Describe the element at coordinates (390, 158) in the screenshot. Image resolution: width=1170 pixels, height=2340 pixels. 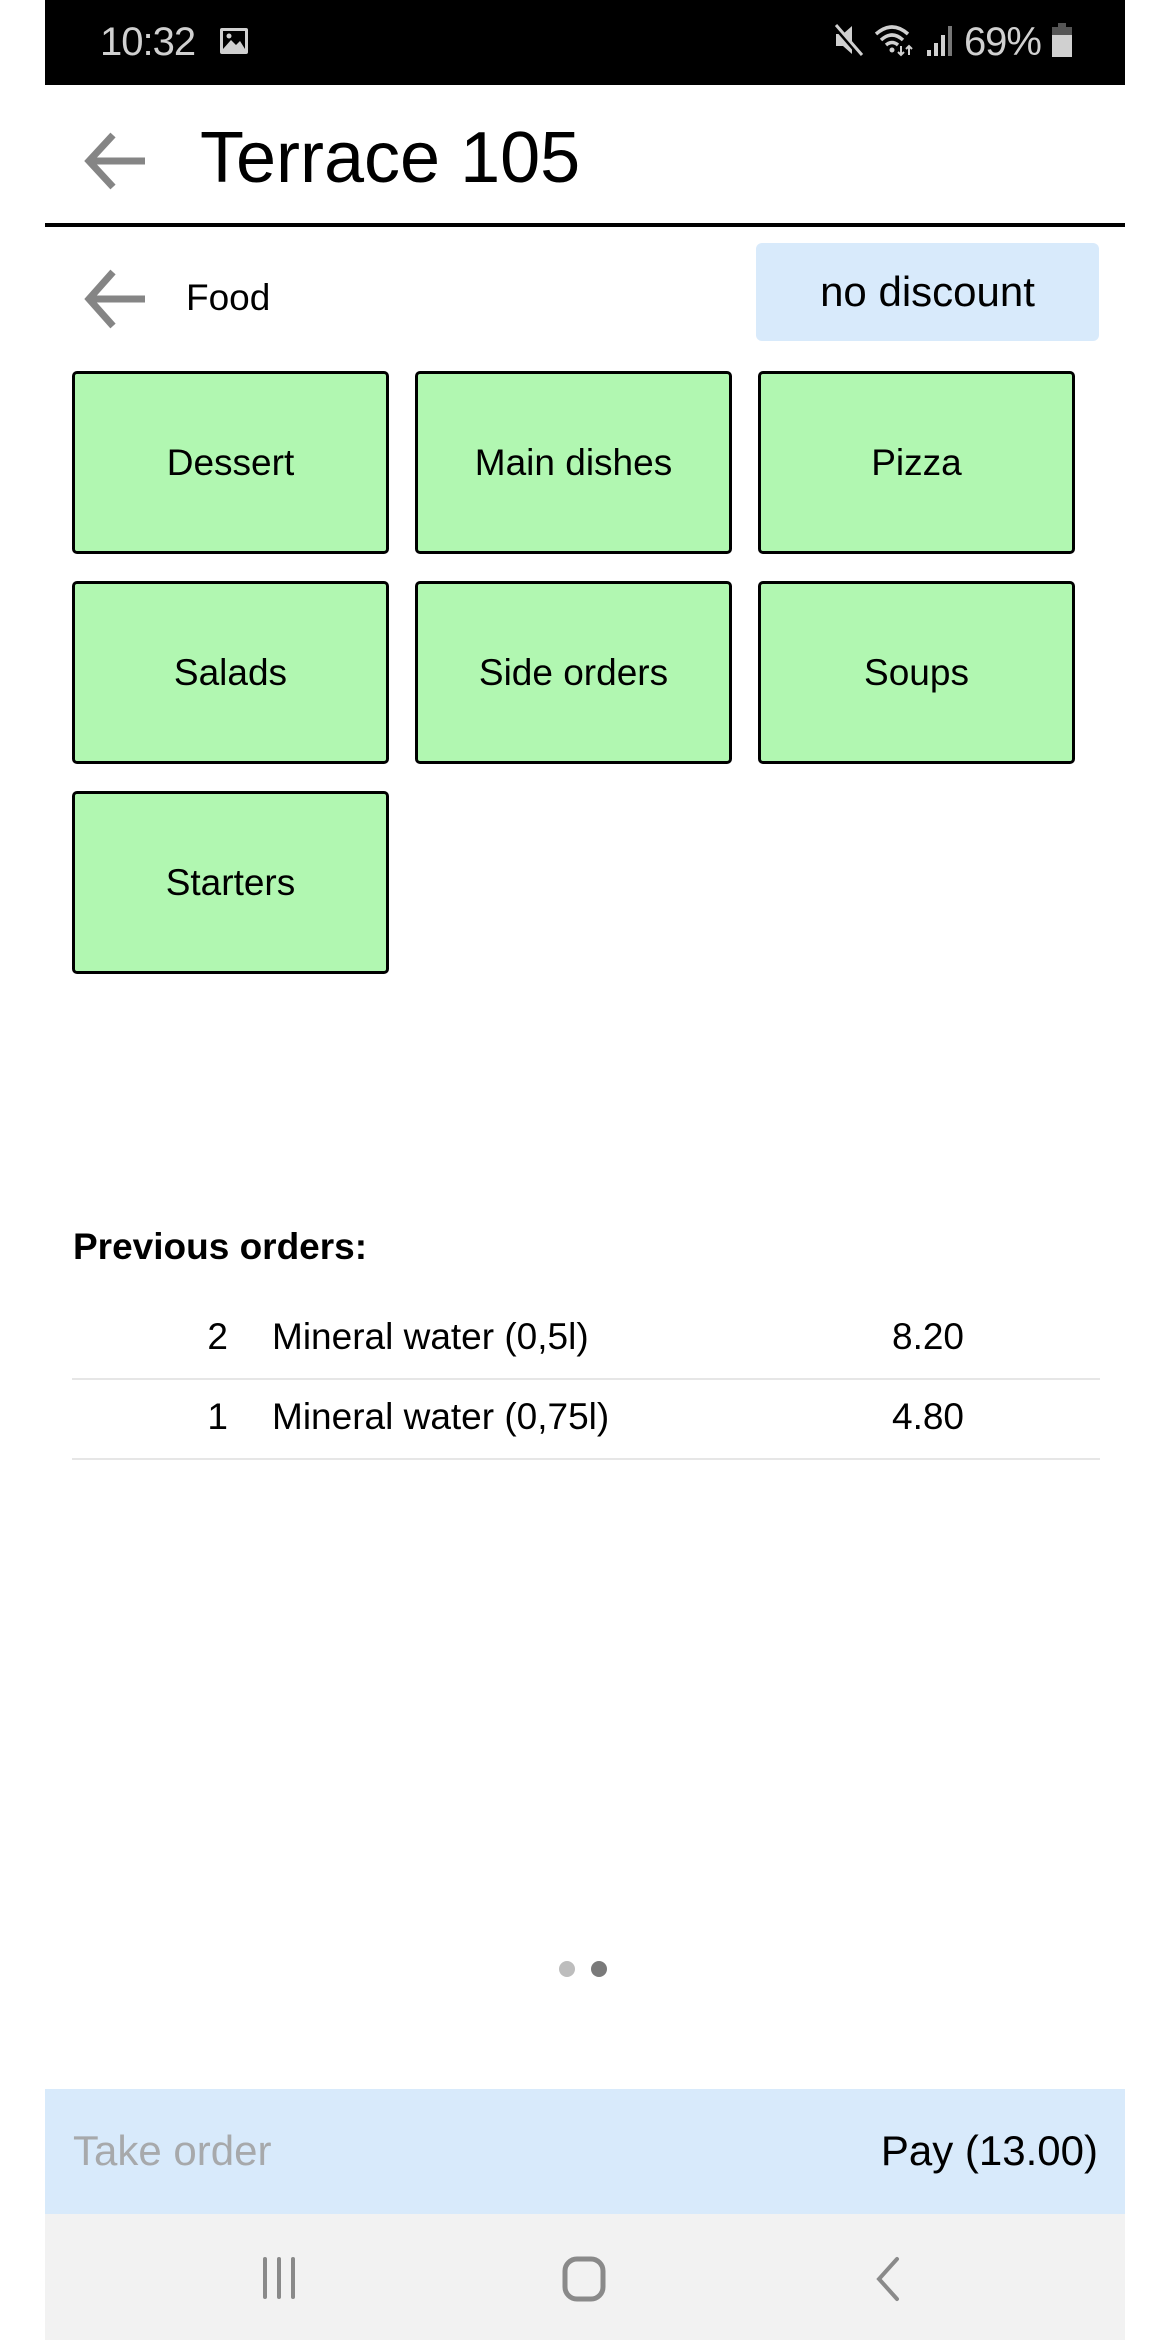
I see `page-title: Terrace 105` at that location.